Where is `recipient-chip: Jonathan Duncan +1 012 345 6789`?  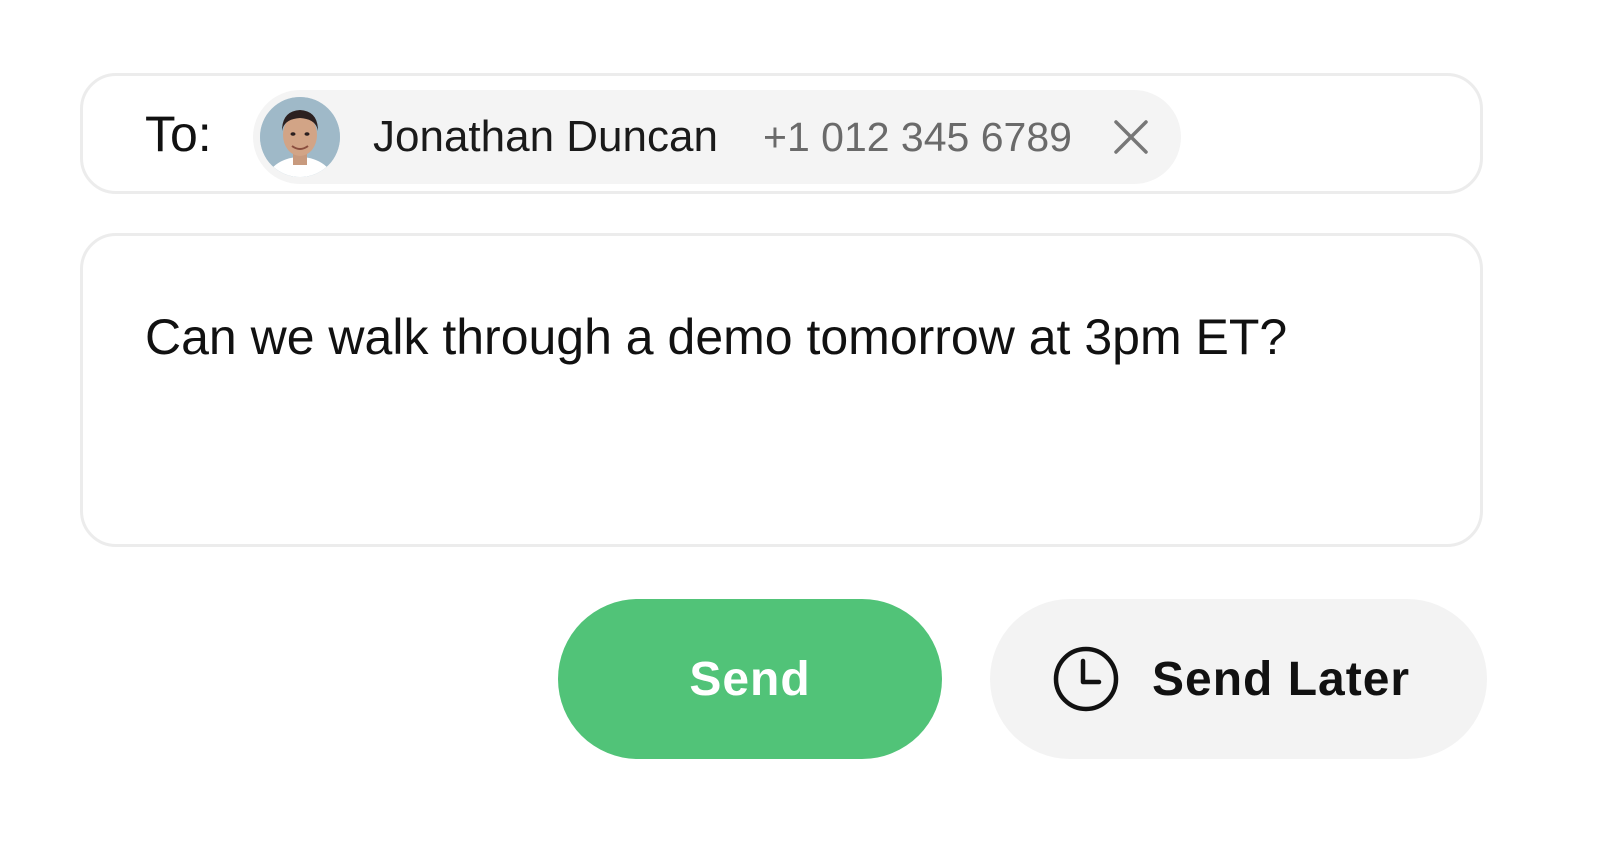 recipient-chip: Jonathan Duncan +1 012 345 6789 is located at coordinates (717, 137).